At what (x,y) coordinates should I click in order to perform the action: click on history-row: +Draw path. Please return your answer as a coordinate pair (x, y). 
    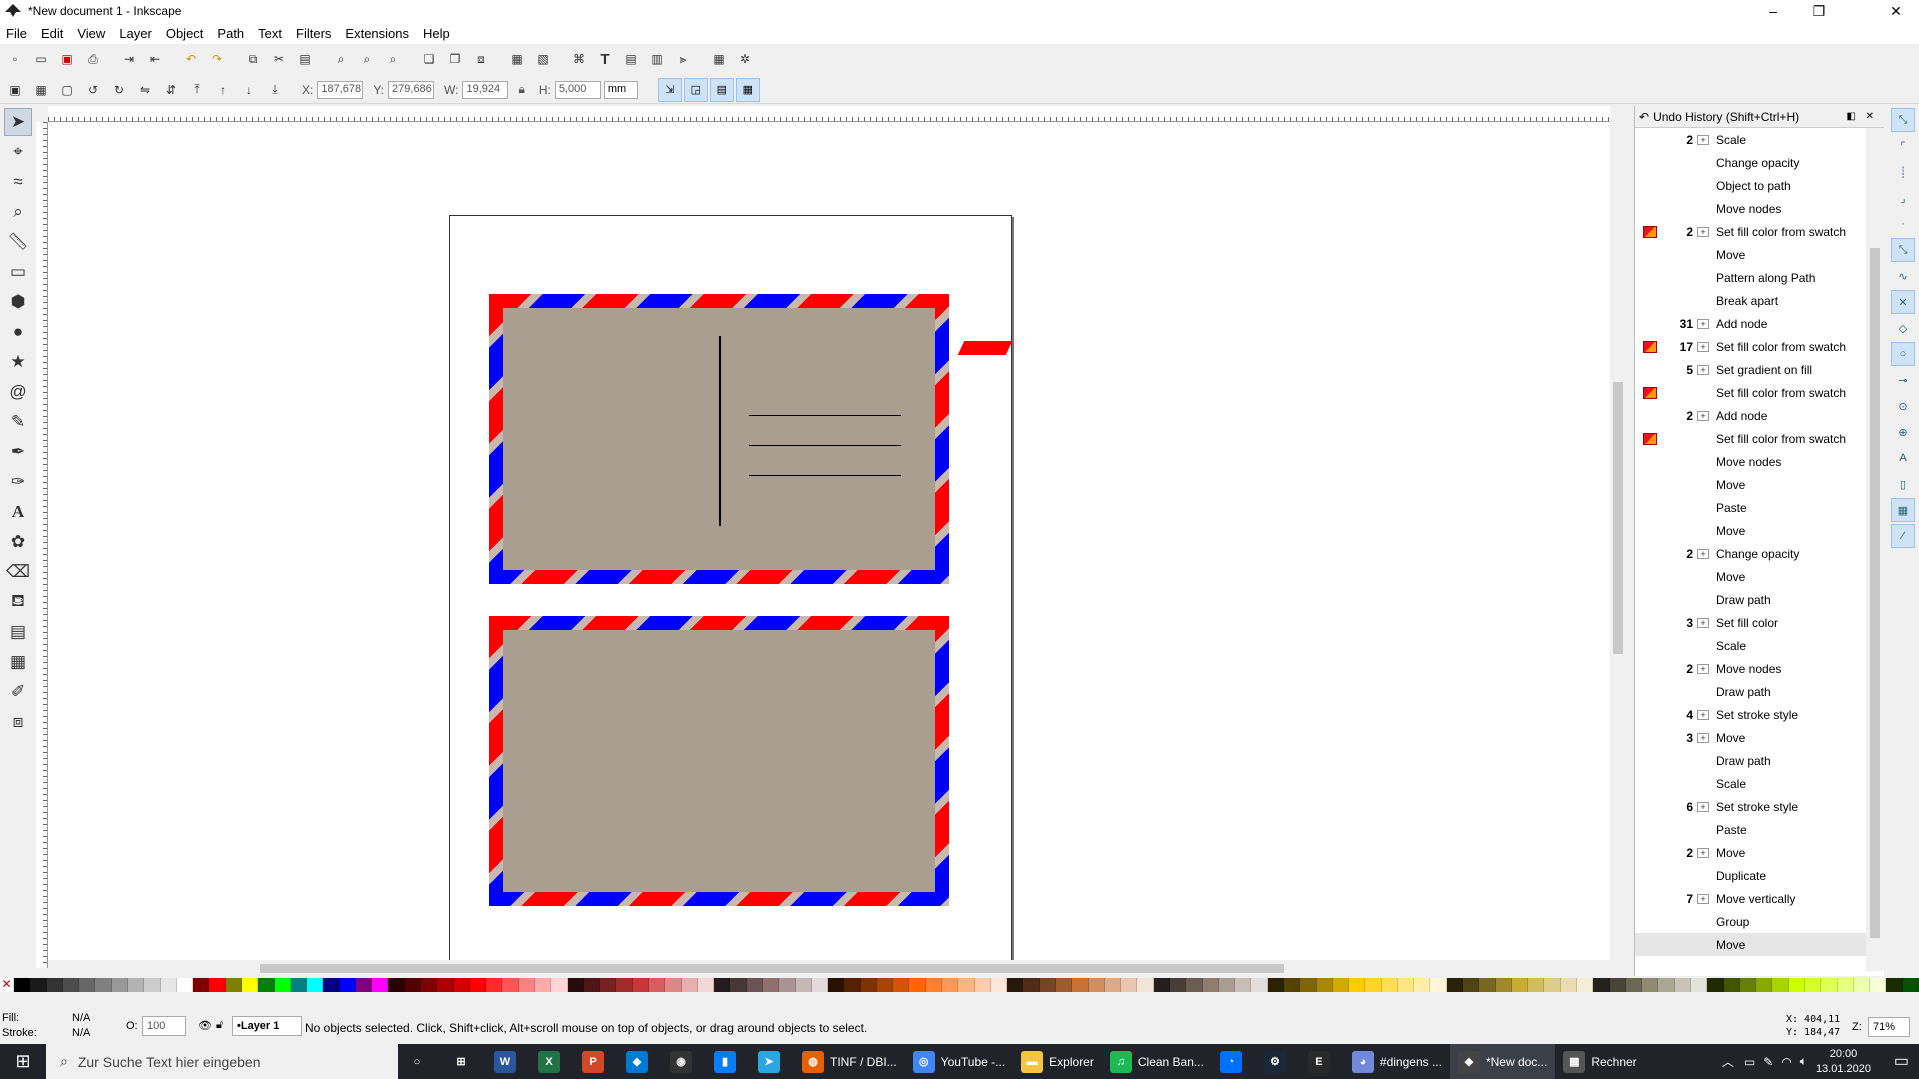
    Looking at the image, I should click on (1751, 599).